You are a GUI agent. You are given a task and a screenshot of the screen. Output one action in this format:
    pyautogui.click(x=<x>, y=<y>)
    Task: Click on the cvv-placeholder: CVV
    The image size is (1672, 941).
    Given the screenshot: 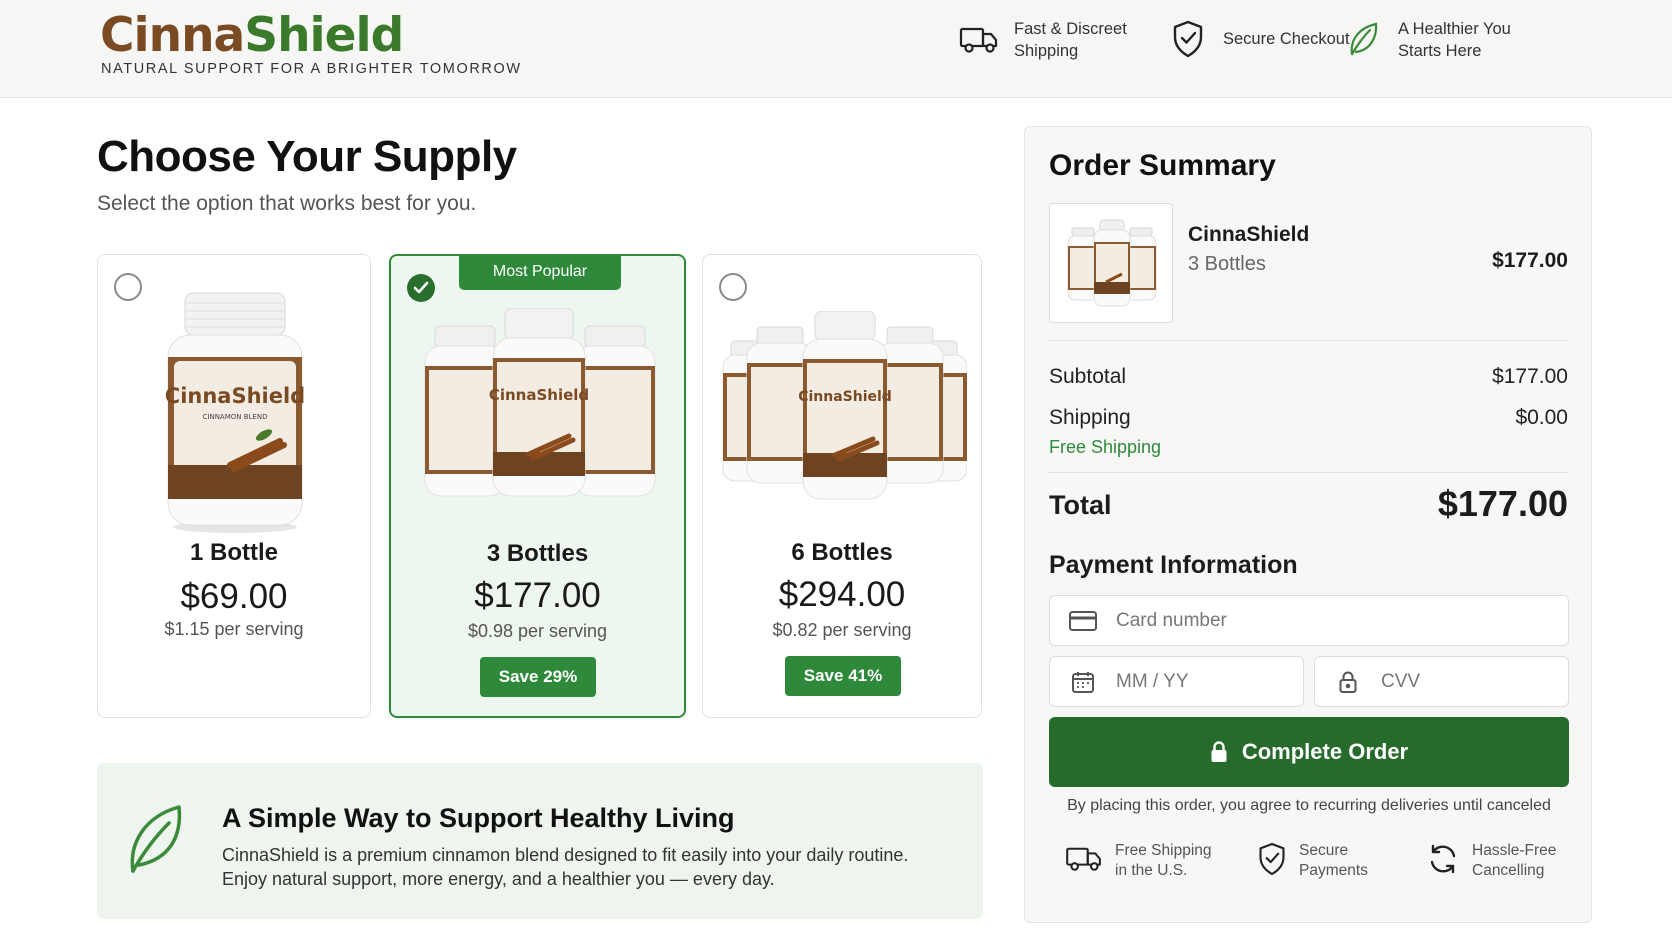 What is the action you would take?
    pyautogui.click(x=1401, y=681)
    